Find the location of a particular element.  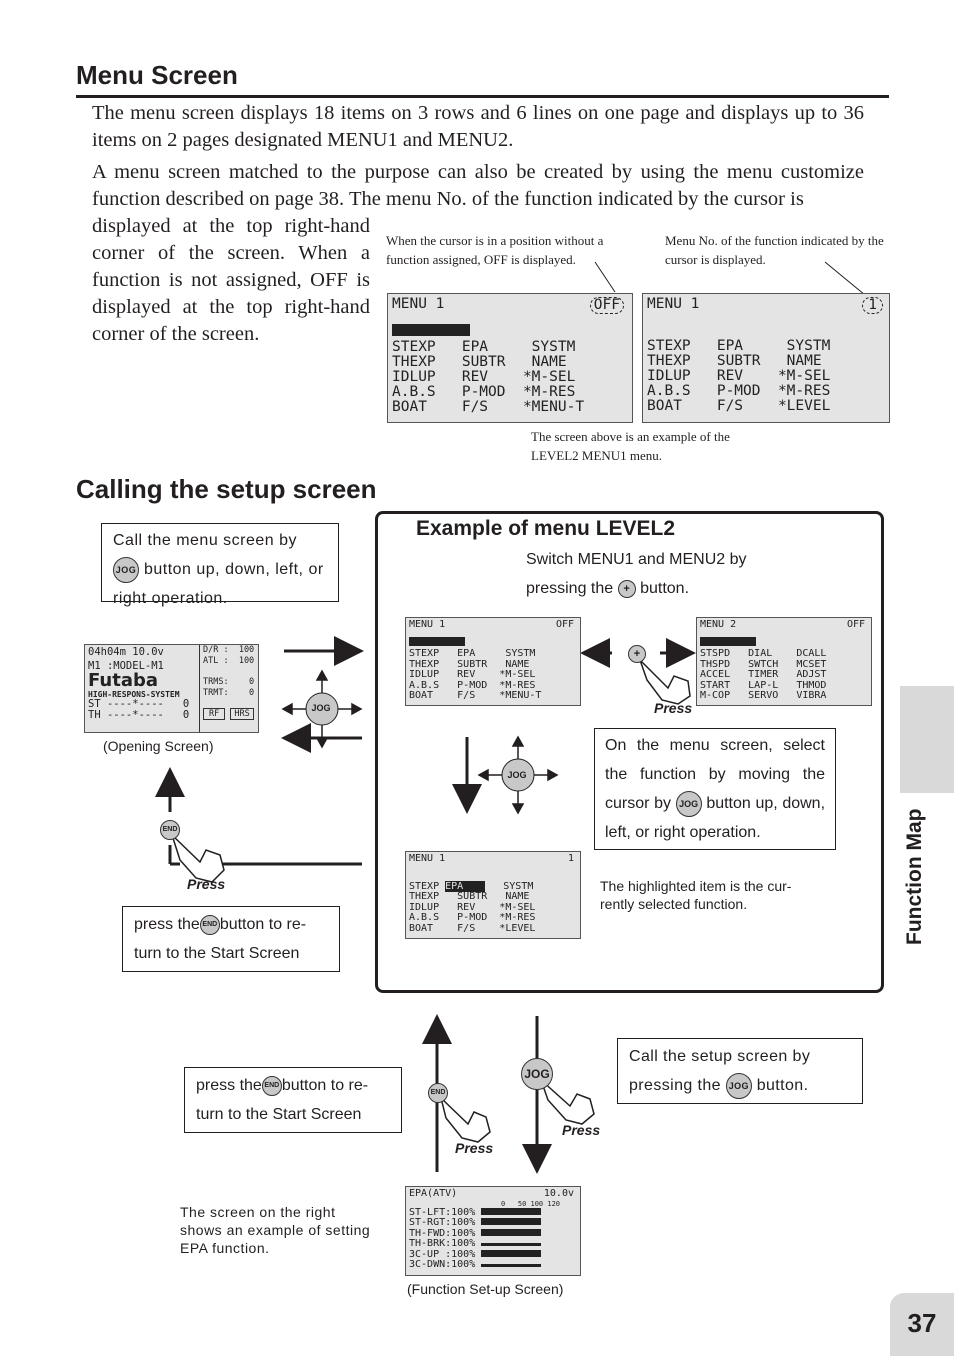

page-number: 37 is located at coordinates (922, 1324).